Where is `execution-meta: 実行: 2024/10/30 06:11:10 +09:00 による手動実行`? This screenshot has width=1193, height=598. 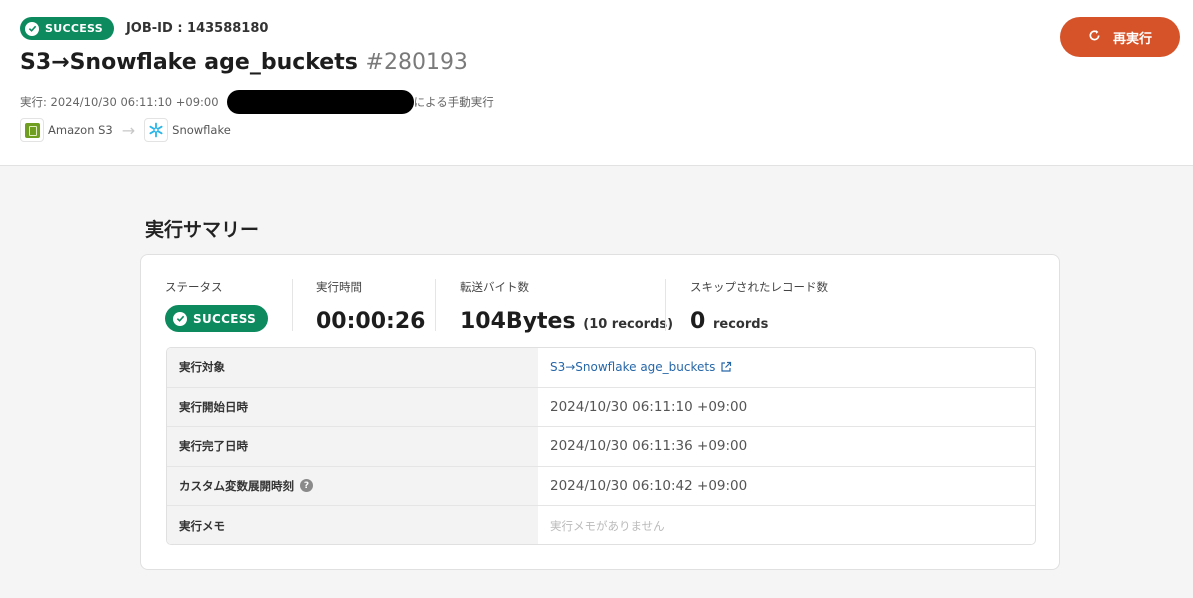 execution-meta: 実行: 2024/10/30 06:11:10 +09:00 による手動実行 is located at coordinates (257, 102).